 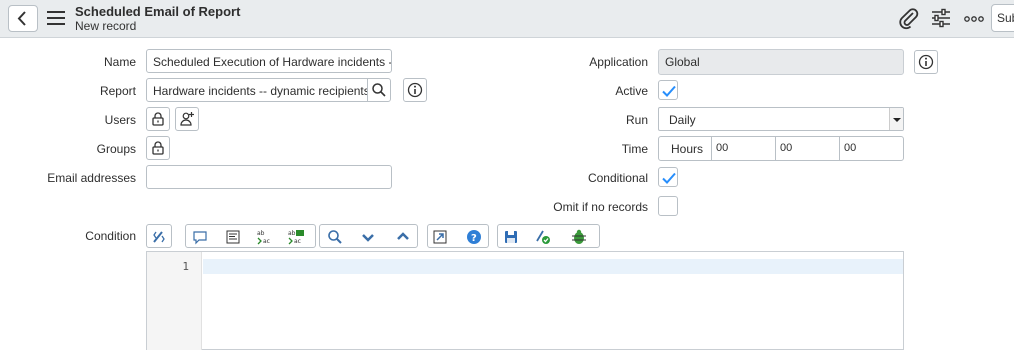 I want to click on conditional-checkbox, so click(x=668, y=177).